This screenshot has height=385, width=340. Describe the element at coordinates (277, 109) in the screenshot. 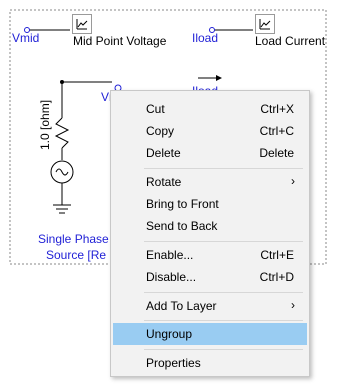

I see `cut-shortcut: Ctrl+X` at that location.